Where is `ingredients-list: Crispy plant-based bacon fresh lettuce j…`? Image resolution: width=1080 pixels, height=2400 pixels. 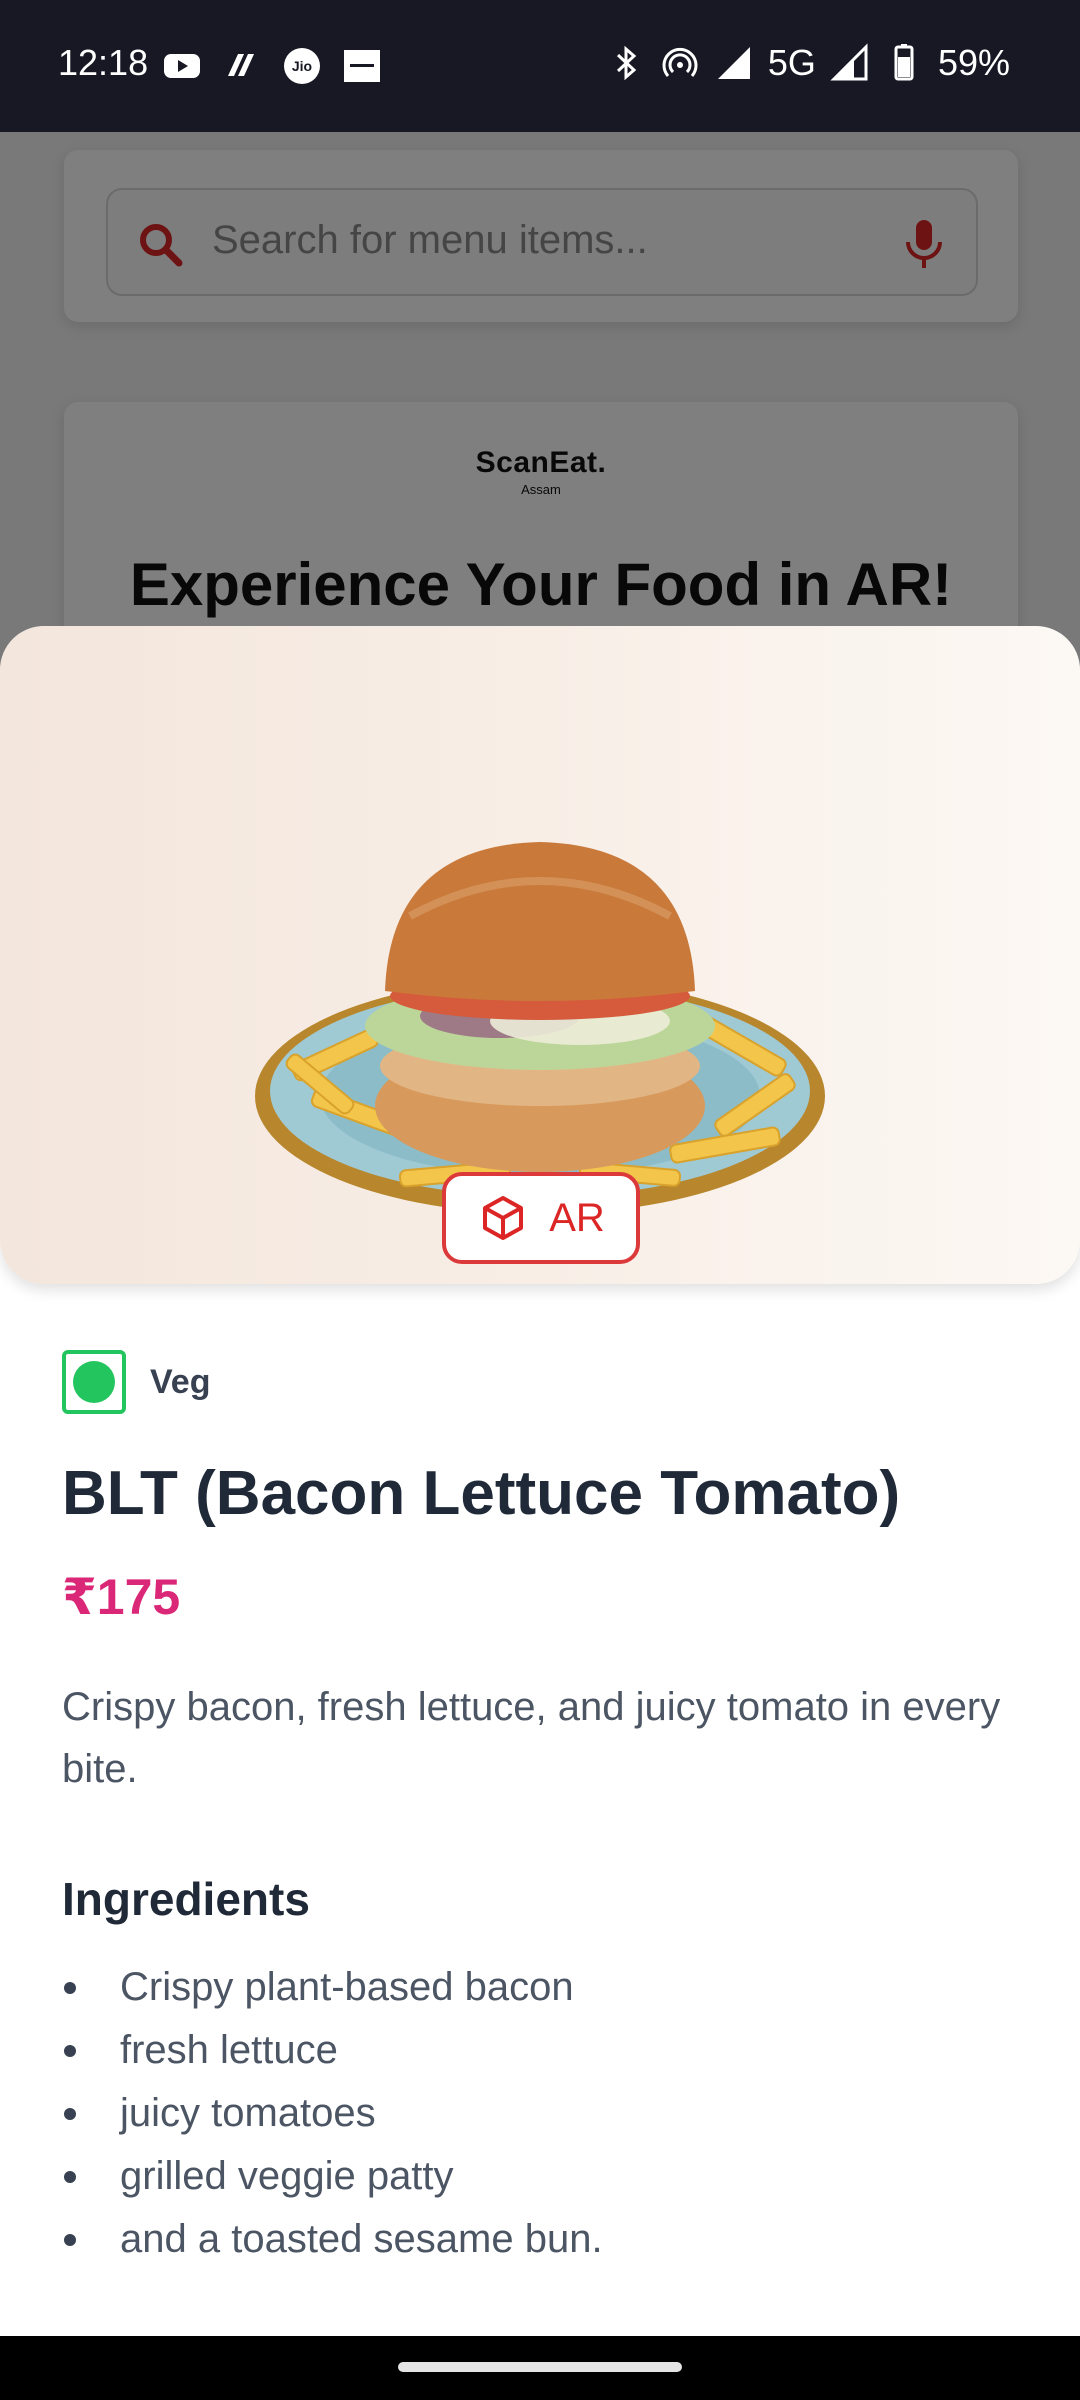 ingredients-list: Crispy plant-based bacon fresh lettuce j… is located at coordinates (332, 2113).